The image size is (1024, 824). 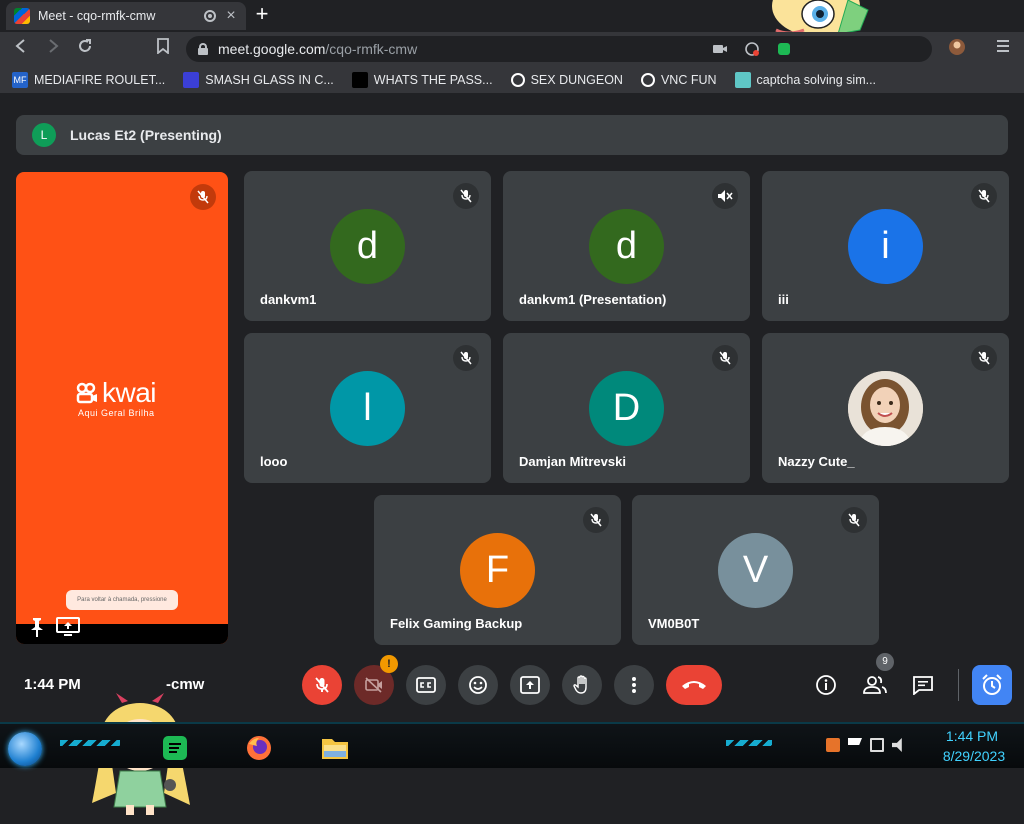 I want to click on folder-icon, so click(x=335, y=749).